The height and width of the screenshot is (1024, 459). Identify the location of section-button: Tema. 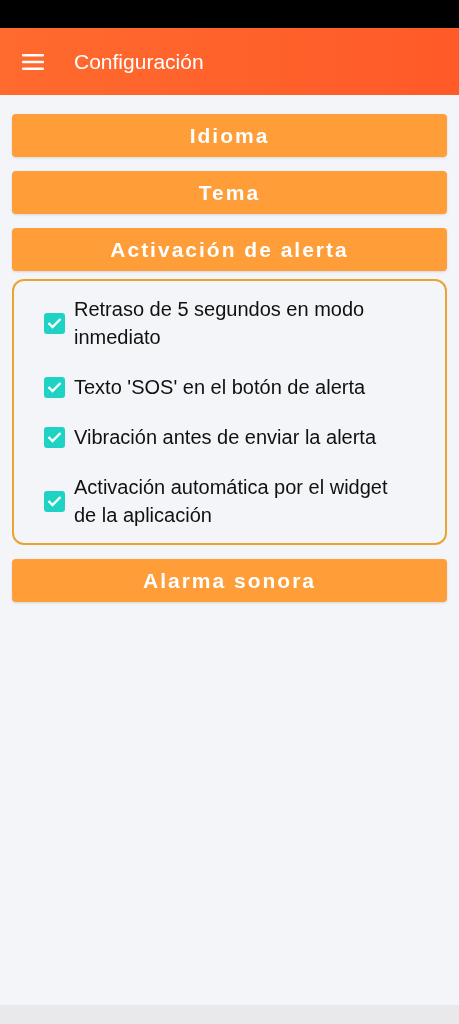
(229, 192).